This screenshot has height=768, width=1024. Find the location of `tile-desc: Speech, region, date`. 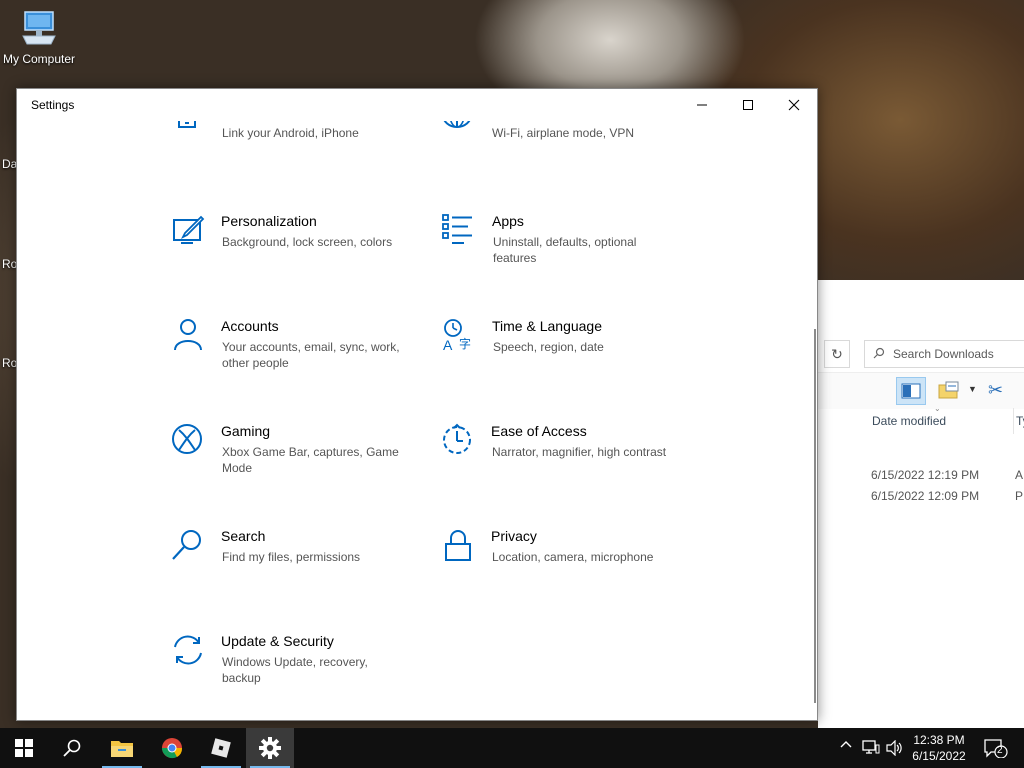

tile-desc: Speech, region, date is located at coordinates (548, 347).